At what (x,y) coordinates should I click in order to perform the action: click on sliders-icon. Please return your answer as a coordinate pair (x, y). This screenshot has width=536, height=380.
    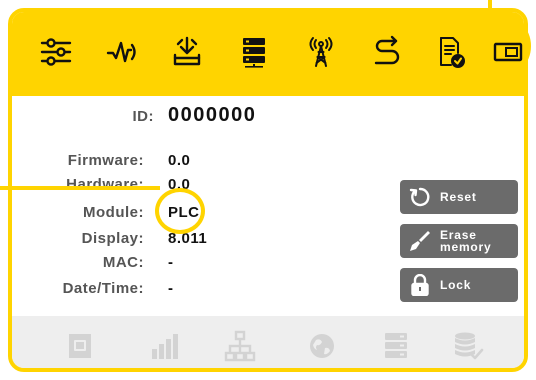
    Looking at the image, I should click on (56, 52).